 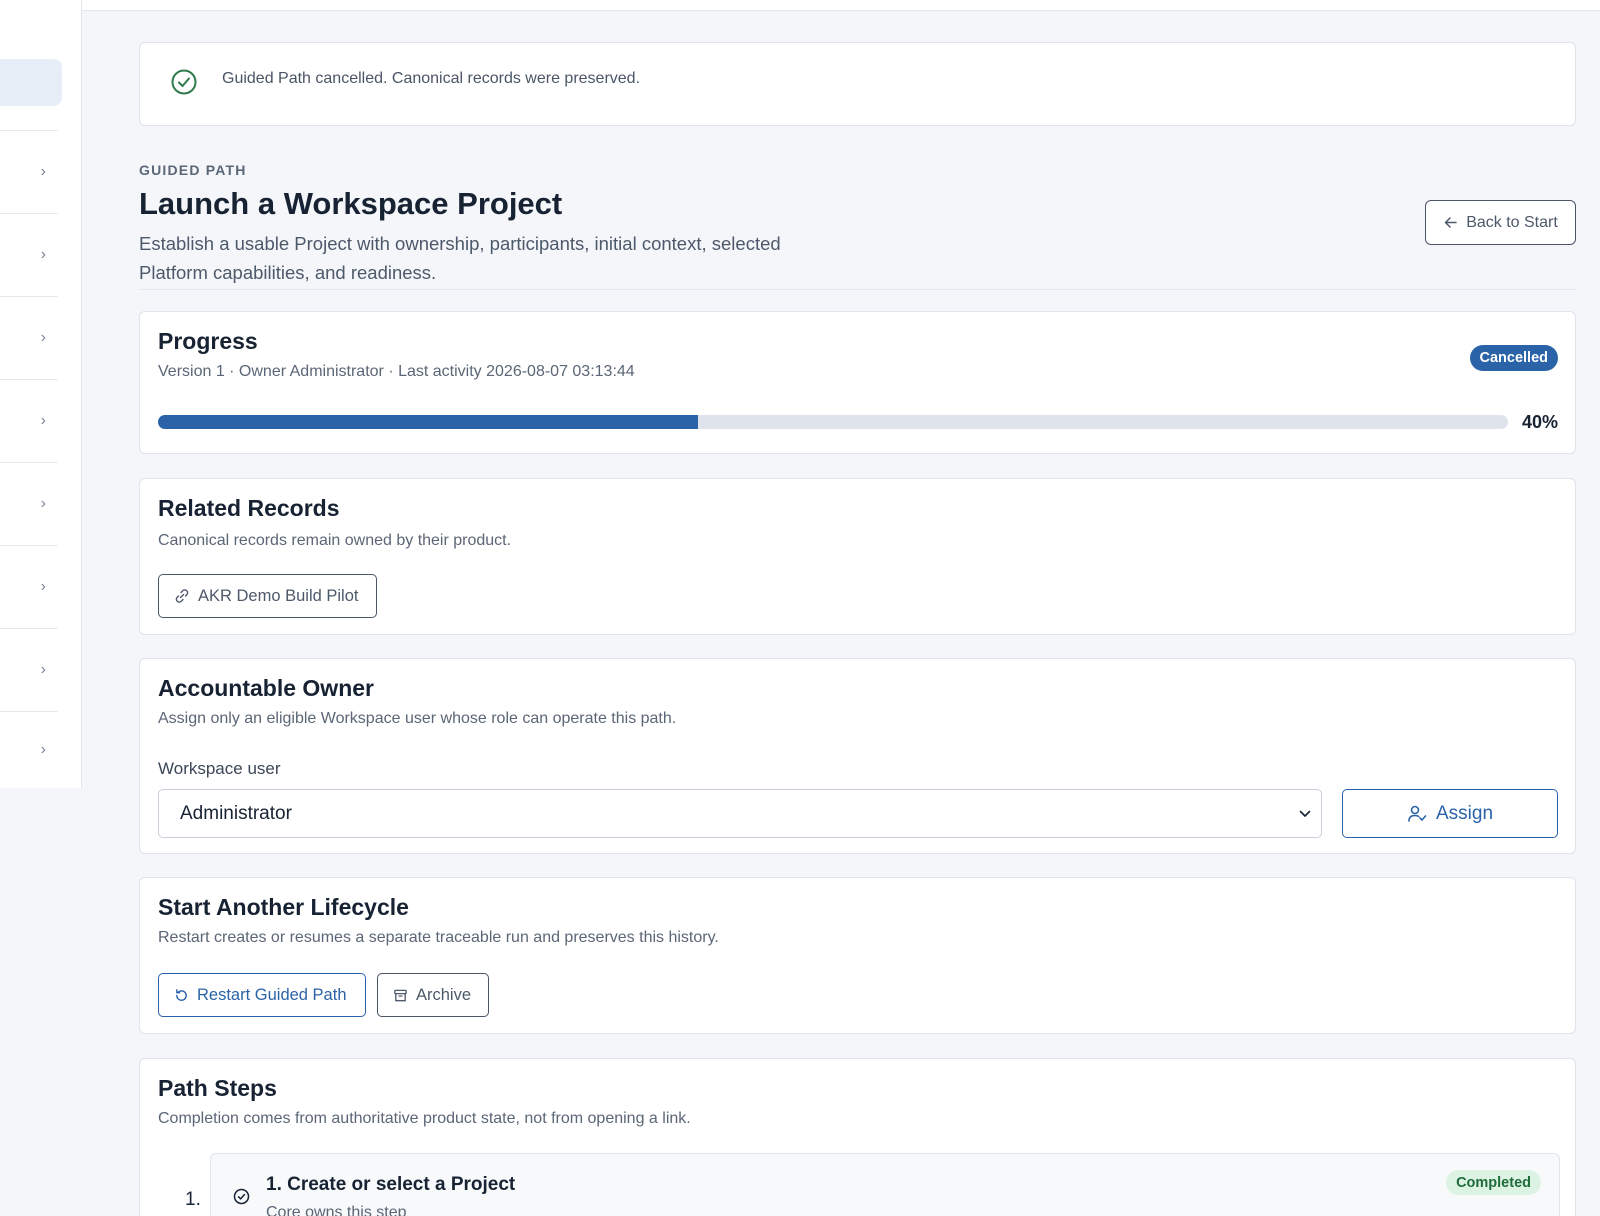 What do you see at coordinates (428, 422) in the screenshot?
I see `progress-bar-fill` at bounding box center [428, 422].